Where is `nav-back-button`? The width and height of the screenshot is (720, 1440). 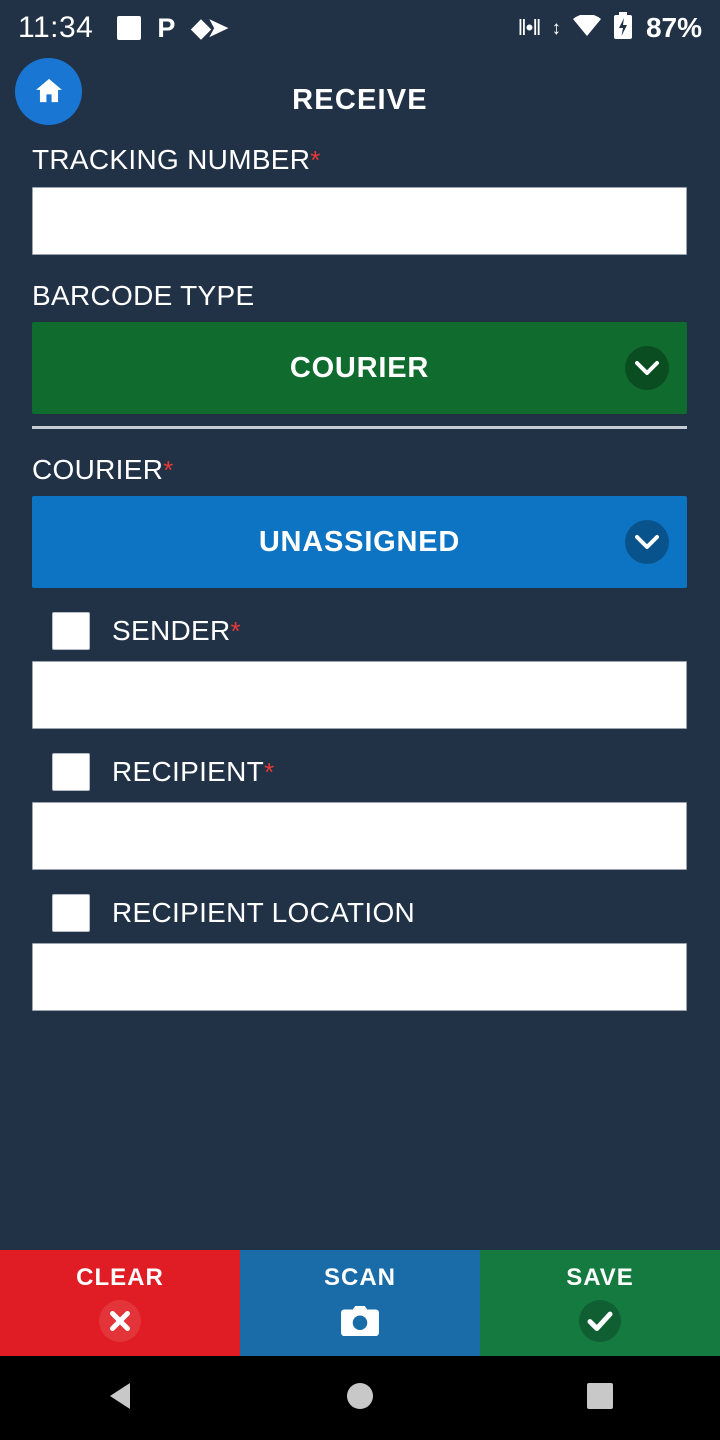
nav-back-button is located at coordinates (120, 1398).